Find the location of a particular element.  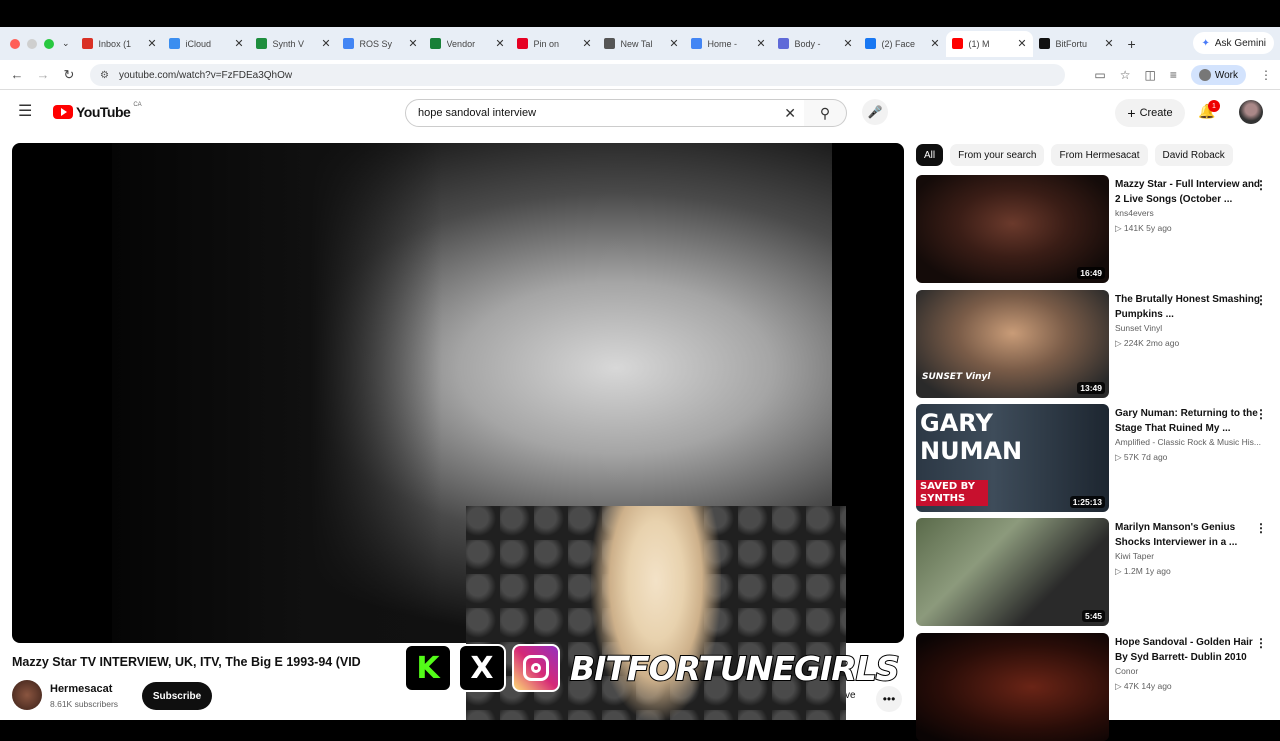

browser-tab: ROS Sy ✕ is located at coordinates (380, 44).